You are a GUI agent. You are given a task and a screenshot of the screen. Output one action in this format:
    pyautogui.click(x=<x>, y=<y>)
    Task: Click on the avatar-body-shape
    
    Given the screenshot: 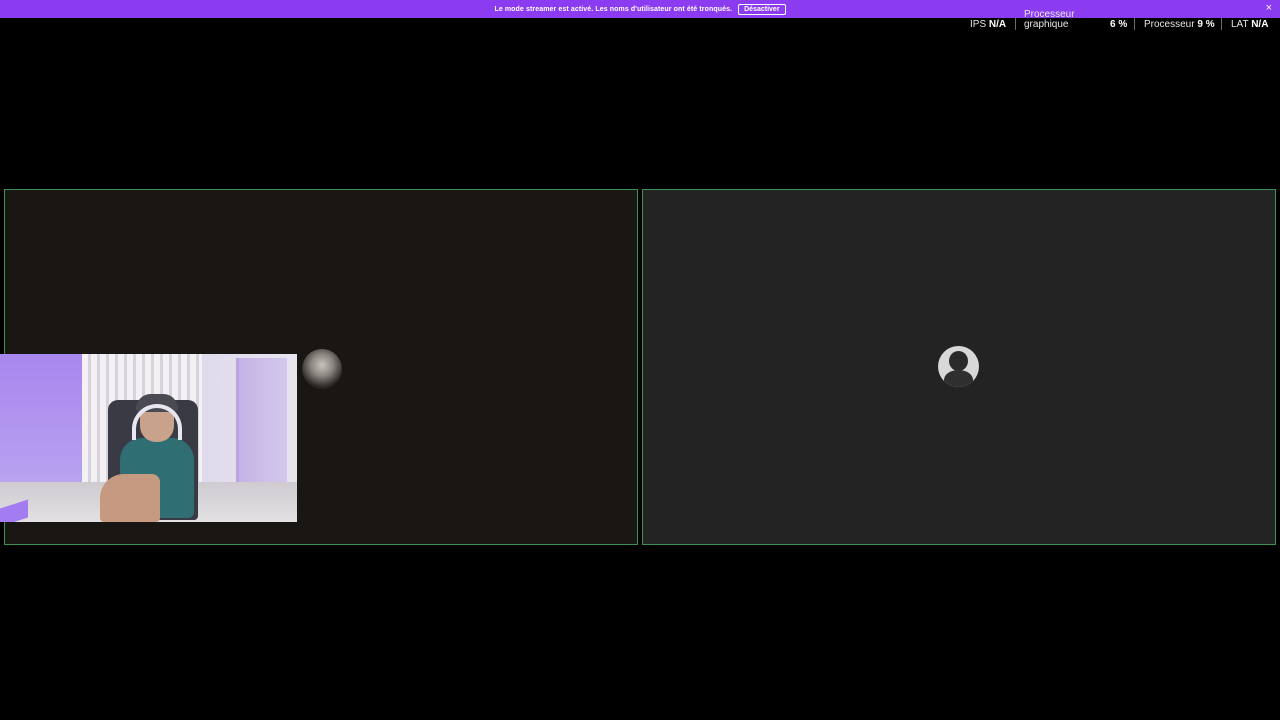 What is the action you would take?
    pyautogui.click(x=958, y=378)
    